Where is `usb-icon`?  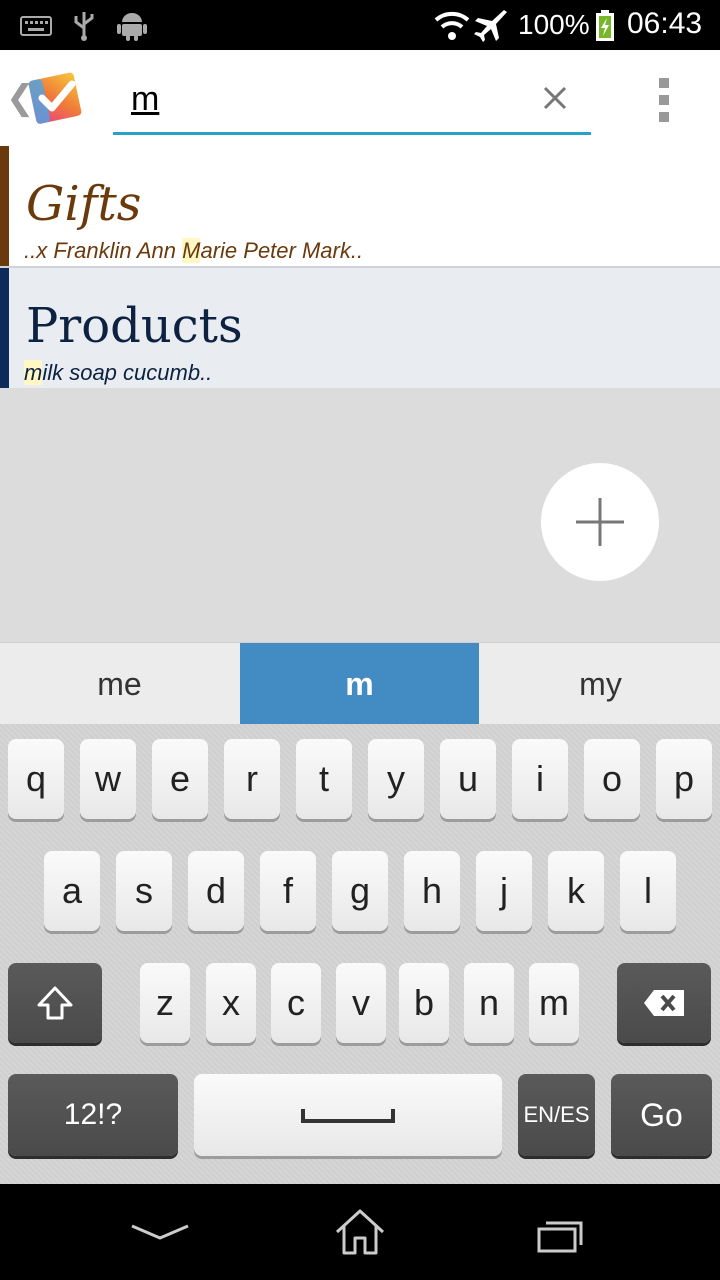
usb-icon is located at coordinates (84, 26).